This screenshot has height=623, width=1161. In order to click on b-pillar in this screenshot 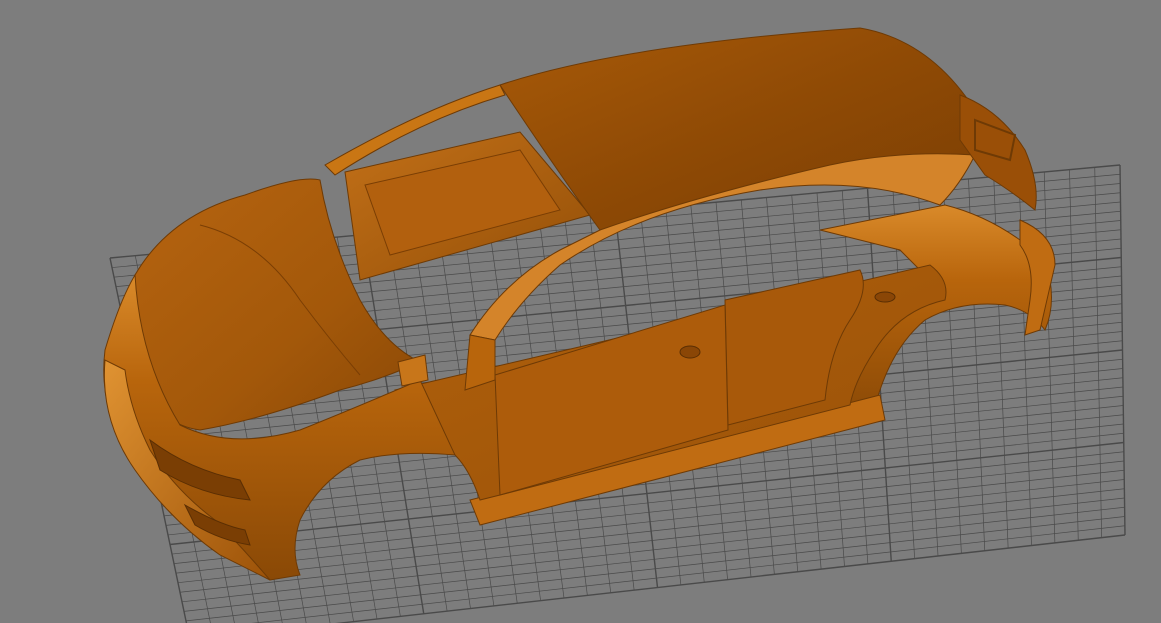, I will do `click(480, 362)`.